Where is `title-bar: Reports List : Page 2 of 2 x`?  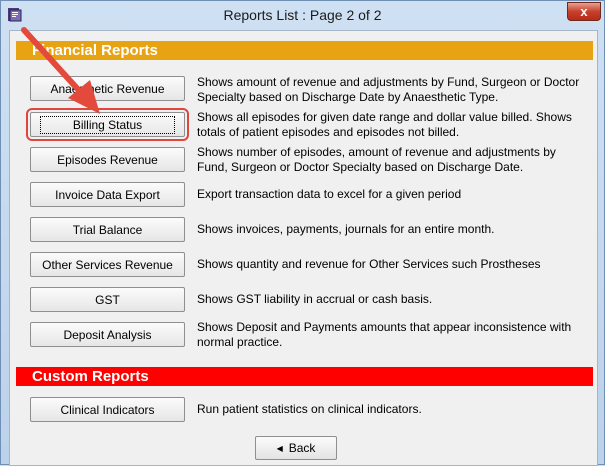
title-bar: Reports List : Page 2 of 2 x is located at coordinates (302, 15).